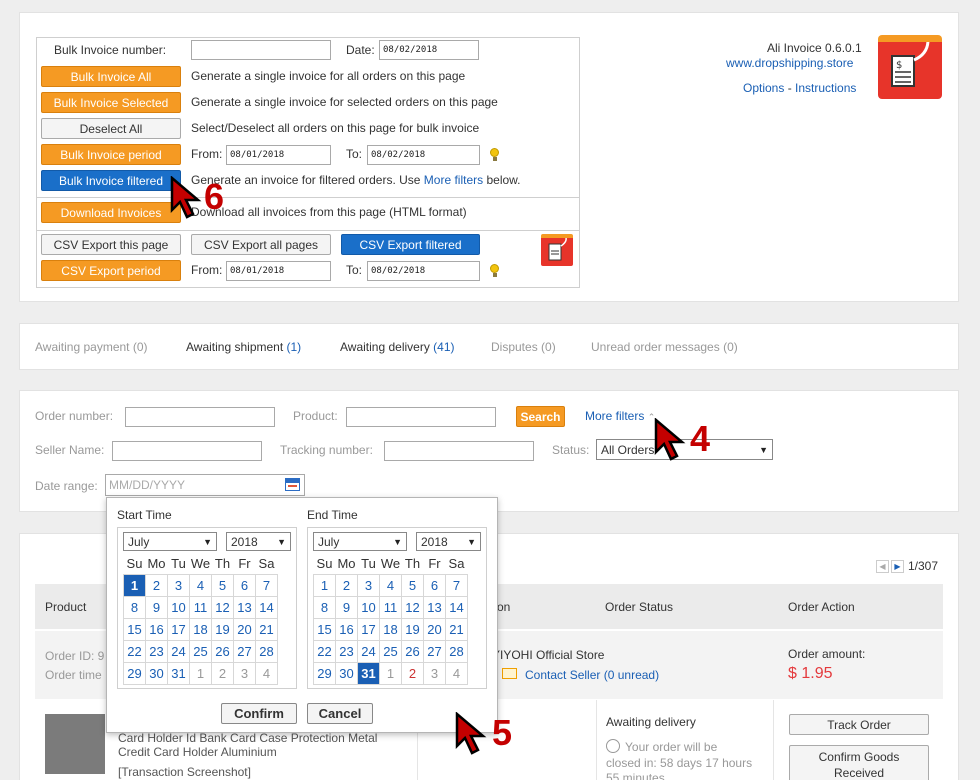  What do you see at coordinates (184, 772) in the screenshot?
I see `transaction-screenshot-link: [Transaction Screenshot]` at bounding box center [184, 772].